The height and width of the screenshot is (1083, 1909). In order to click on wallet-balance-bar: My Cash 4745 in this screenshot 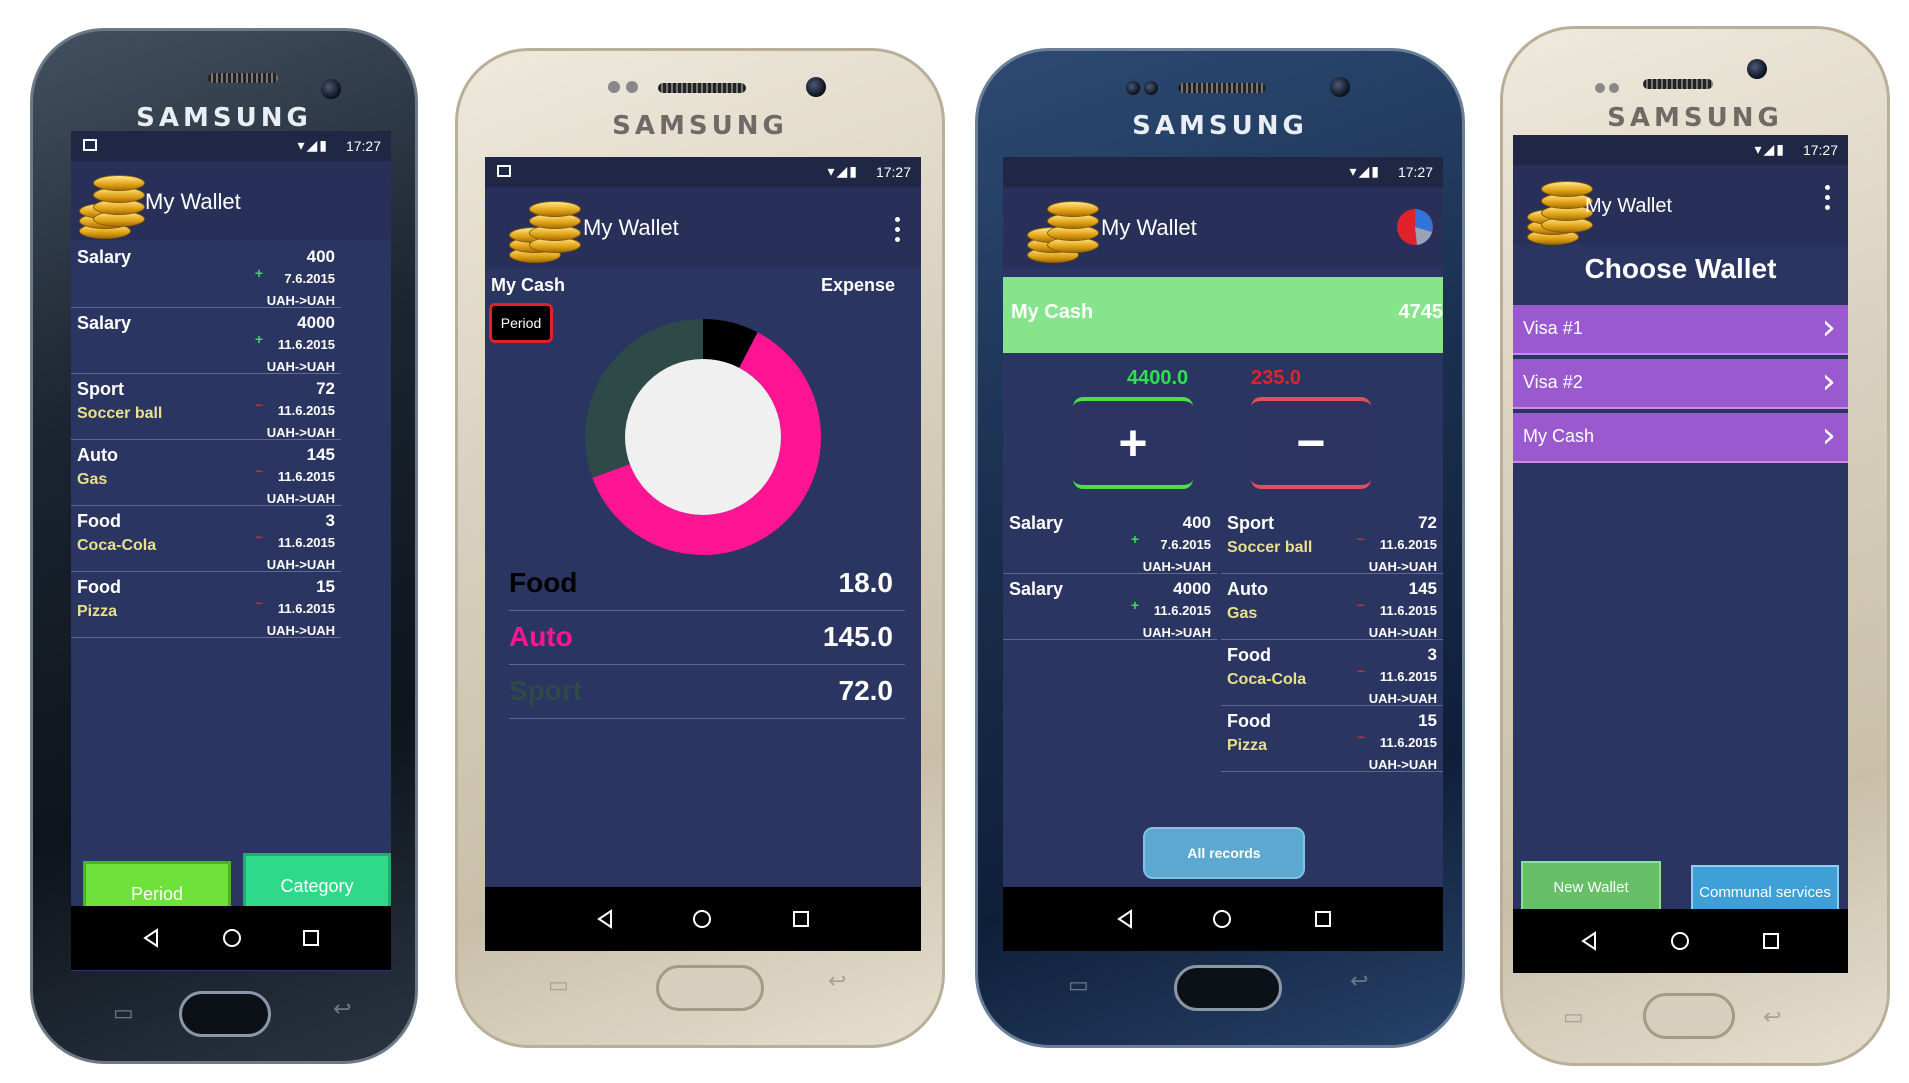, I will do `click(1223, 315)`.